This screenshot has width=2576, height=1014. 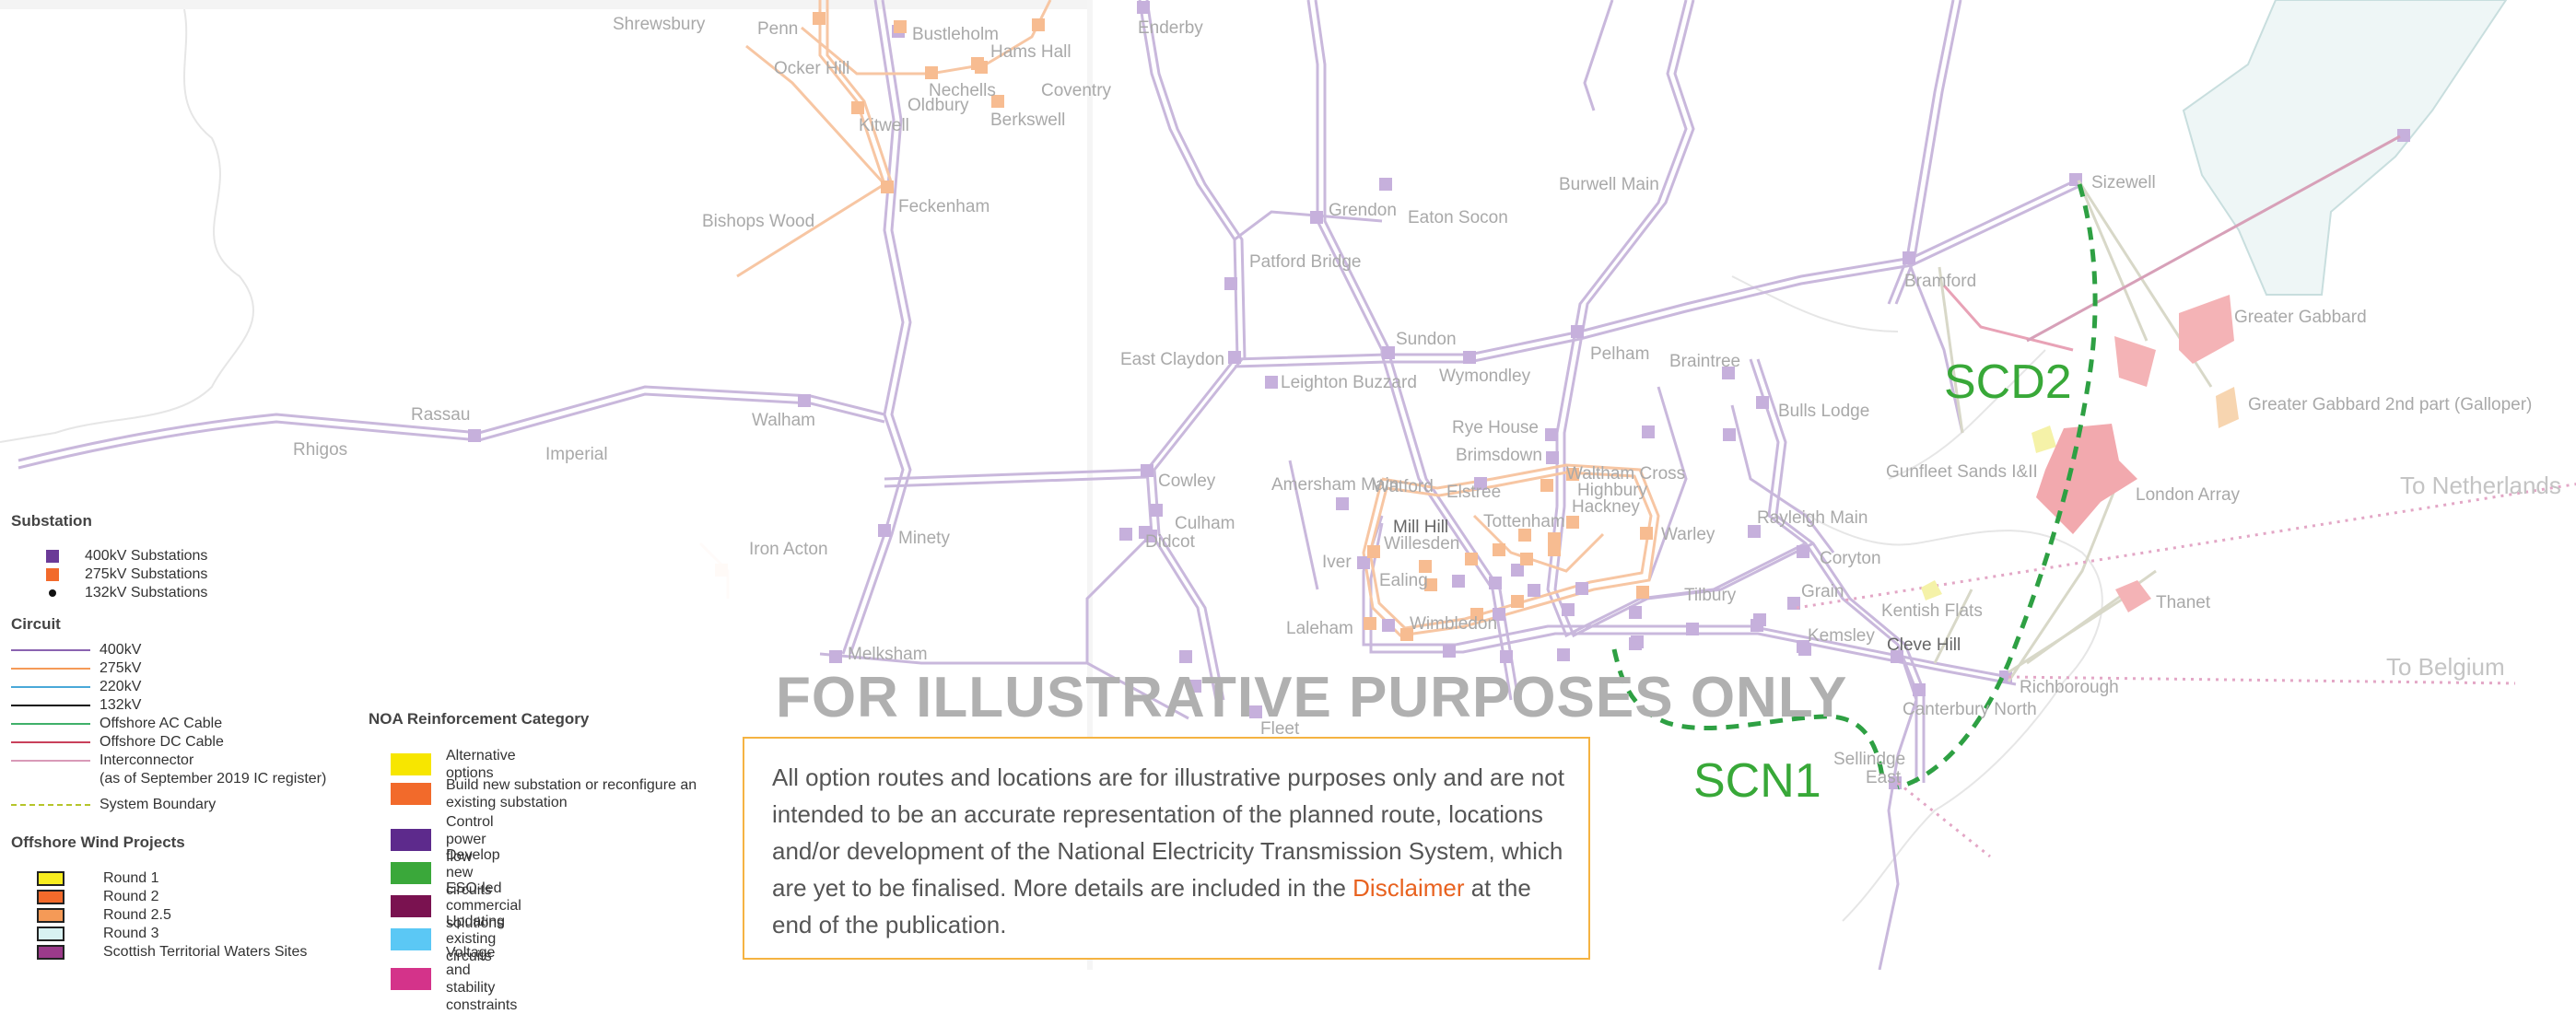 What do you see at coordinates (1421, 544) in the screenshot?
I see `label-willesden: Willesden` at bounding box center [1421, 544].